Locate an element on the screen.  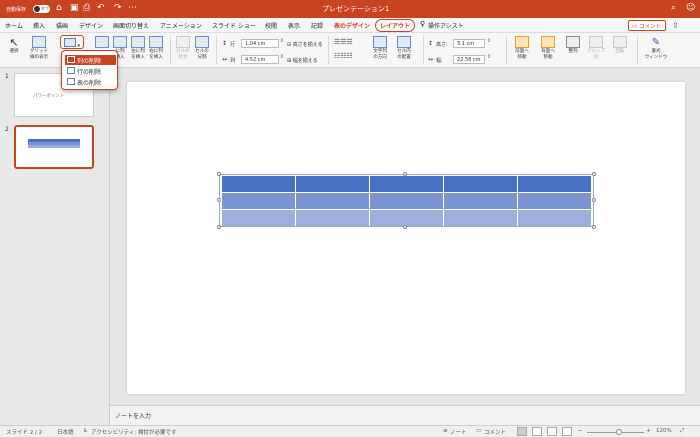
save-icon: ▣ is located at coordinates (74, 8).